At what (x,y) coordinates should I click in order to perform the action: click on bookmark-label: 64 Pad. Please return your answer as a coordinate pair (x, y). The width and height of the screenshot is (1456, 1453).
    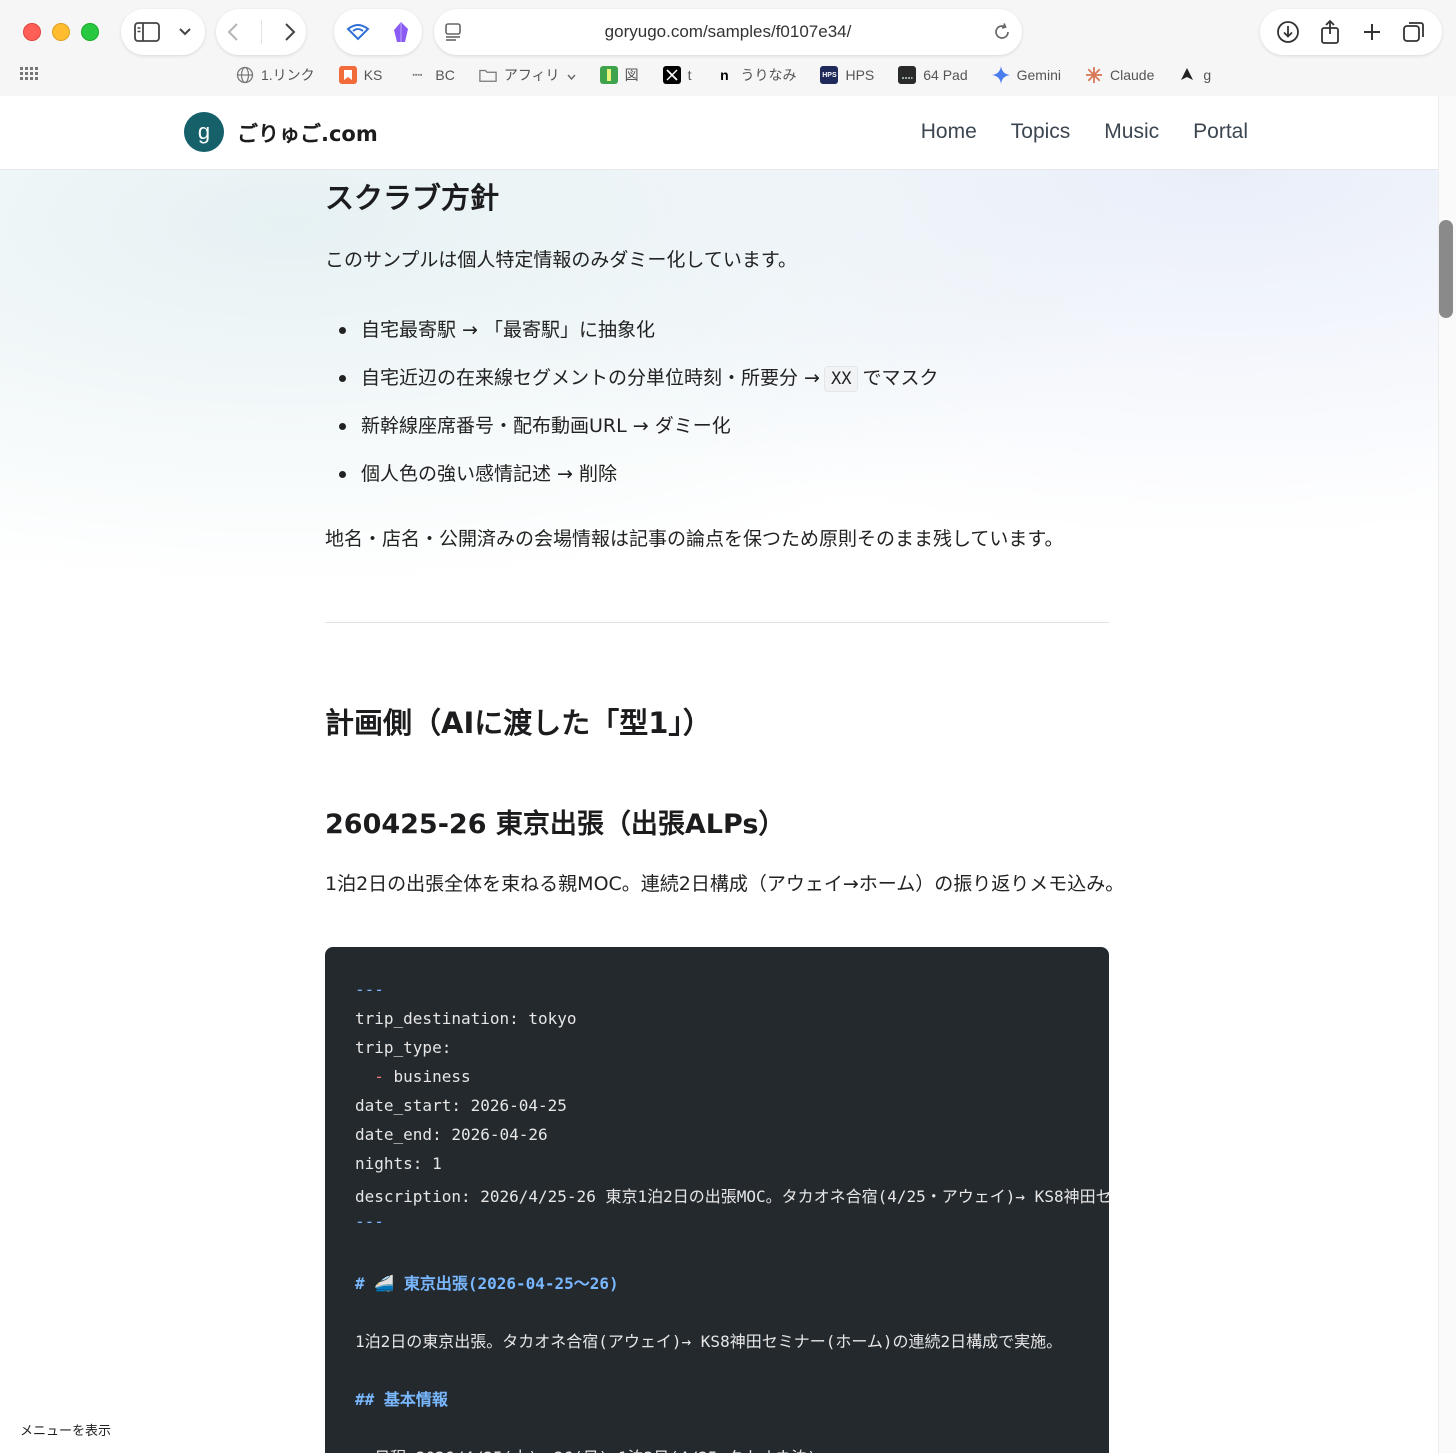
    Looking at the image, I should click on (945, 75).